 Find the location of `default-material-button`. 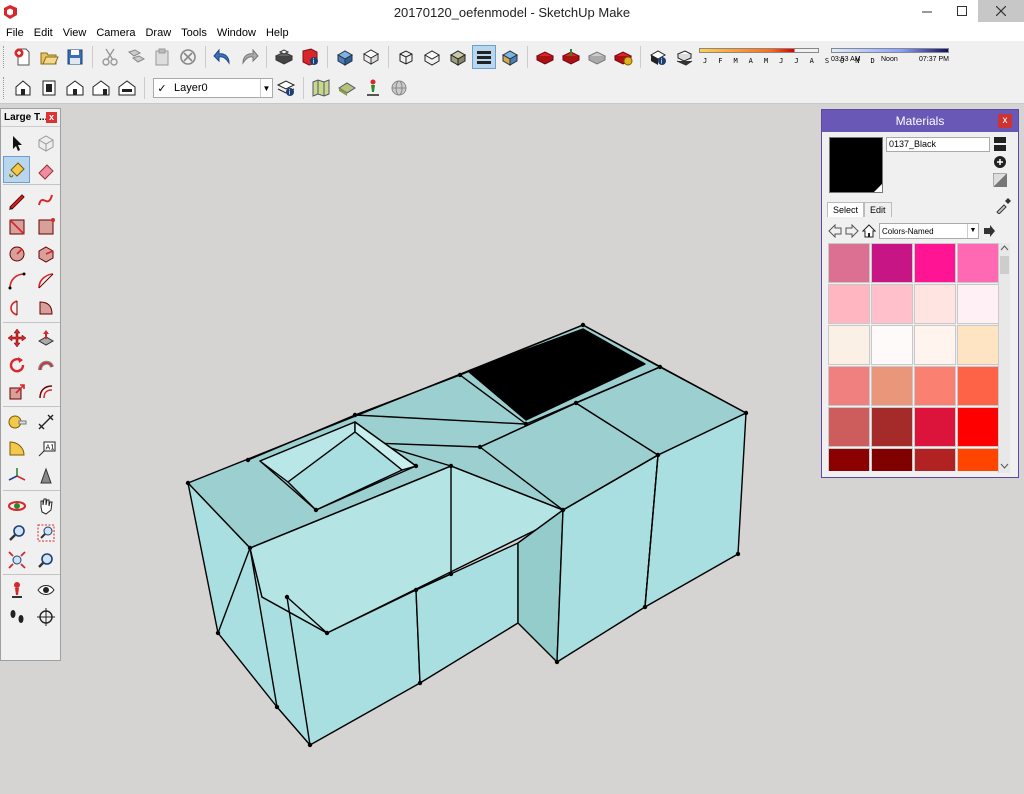

default-material-button is located at coordinates (1000, 180).